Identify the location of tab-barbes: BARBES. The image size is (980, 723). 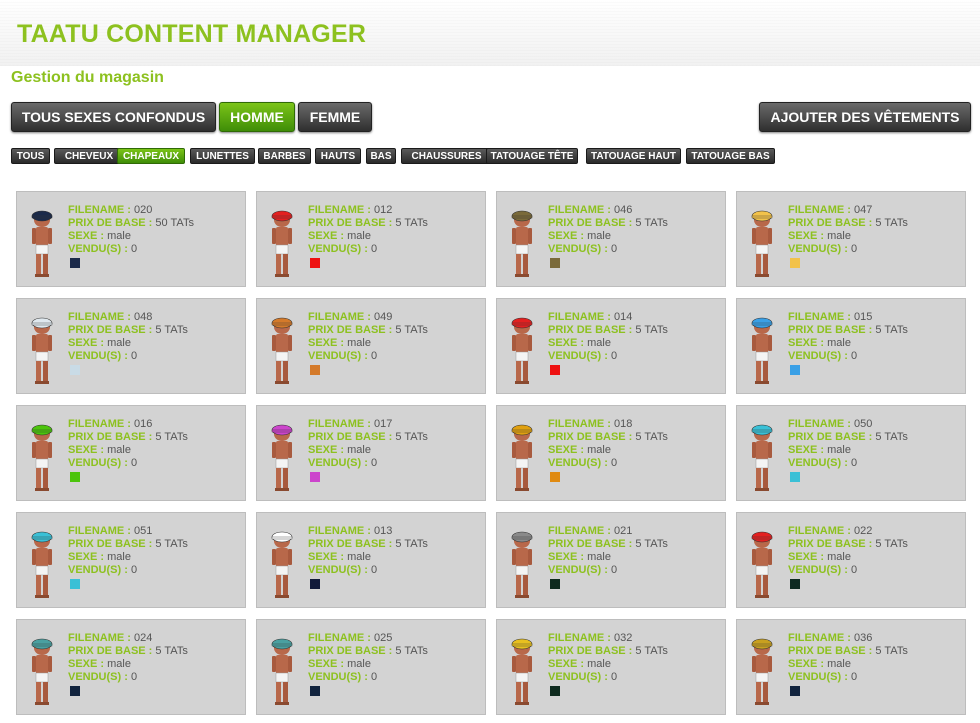
(284, 156).